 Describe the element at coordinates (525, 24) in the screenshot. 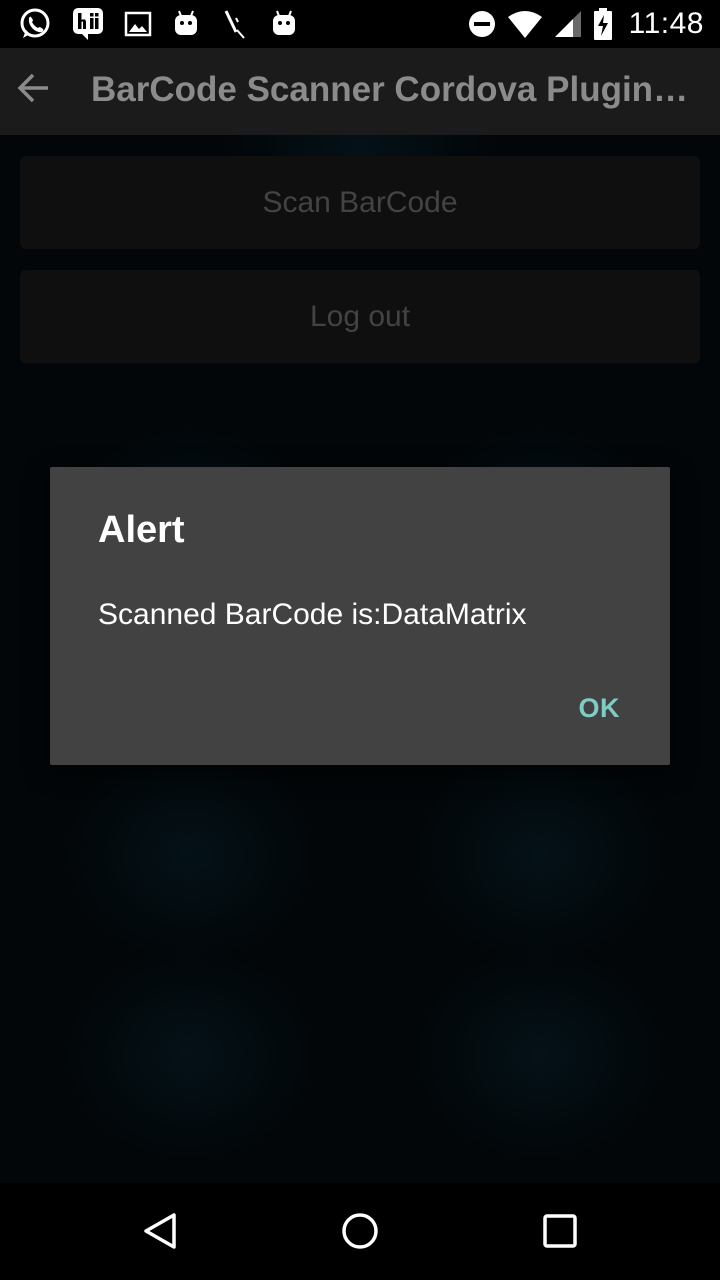

I see `wifi-icon` at that location.